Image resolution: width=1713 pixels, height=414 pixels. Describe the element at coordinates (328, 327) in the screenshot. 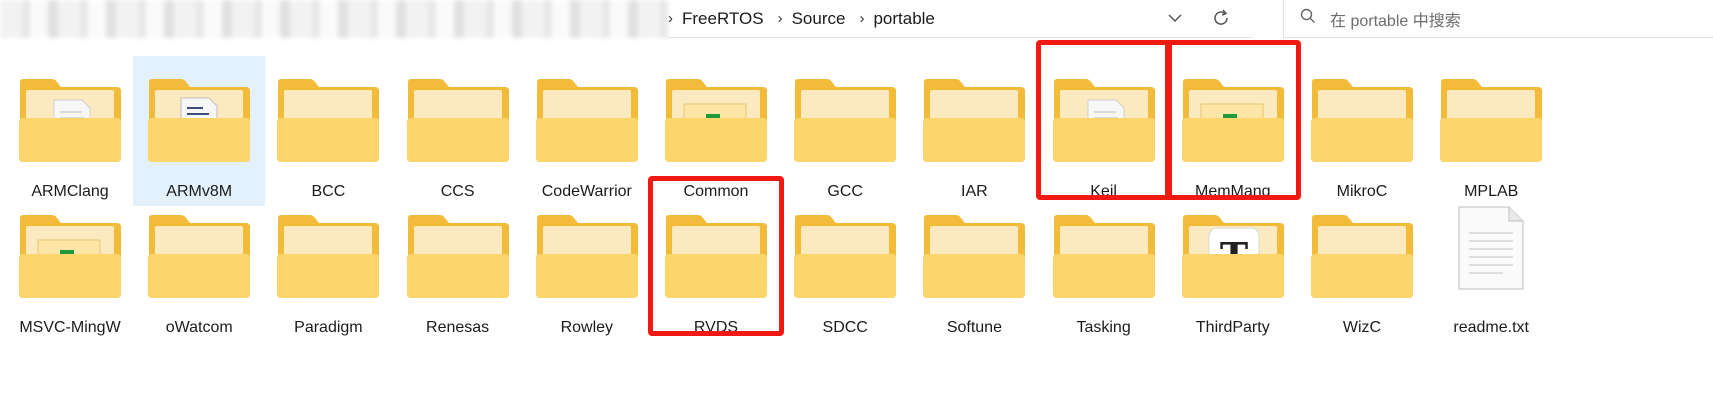

I see `item-label: Paradigm` at that location.